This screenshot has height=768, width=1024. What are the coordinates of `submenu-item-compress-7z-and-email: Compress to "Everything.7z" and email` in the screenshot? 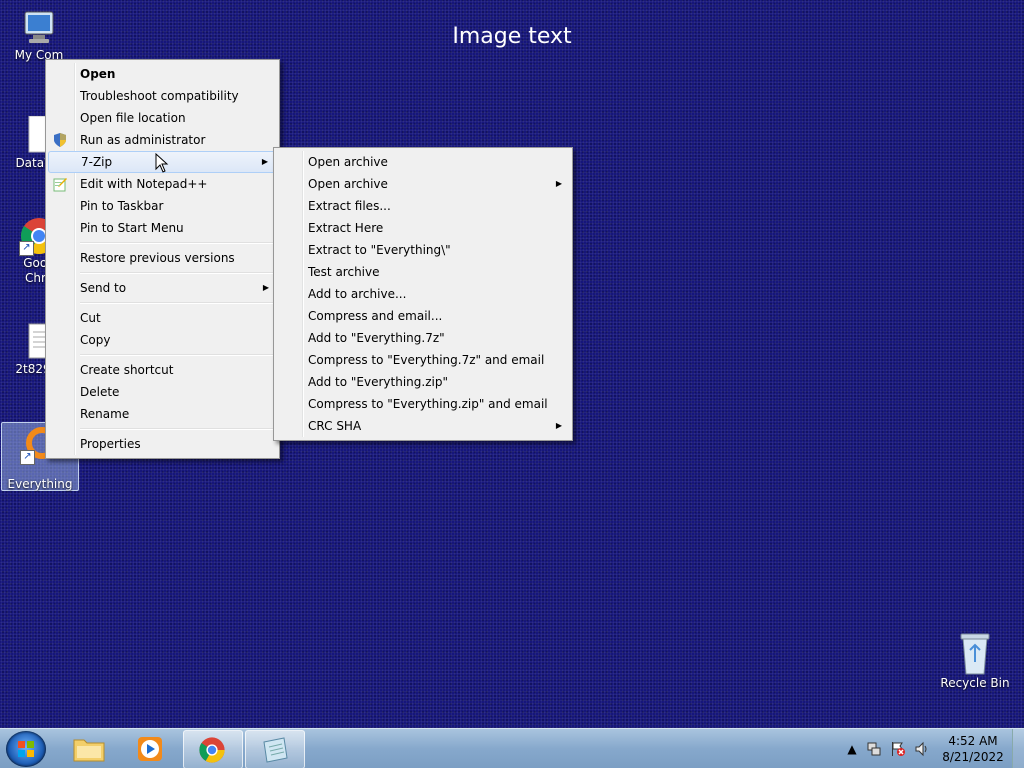 It's located at (423, 360).